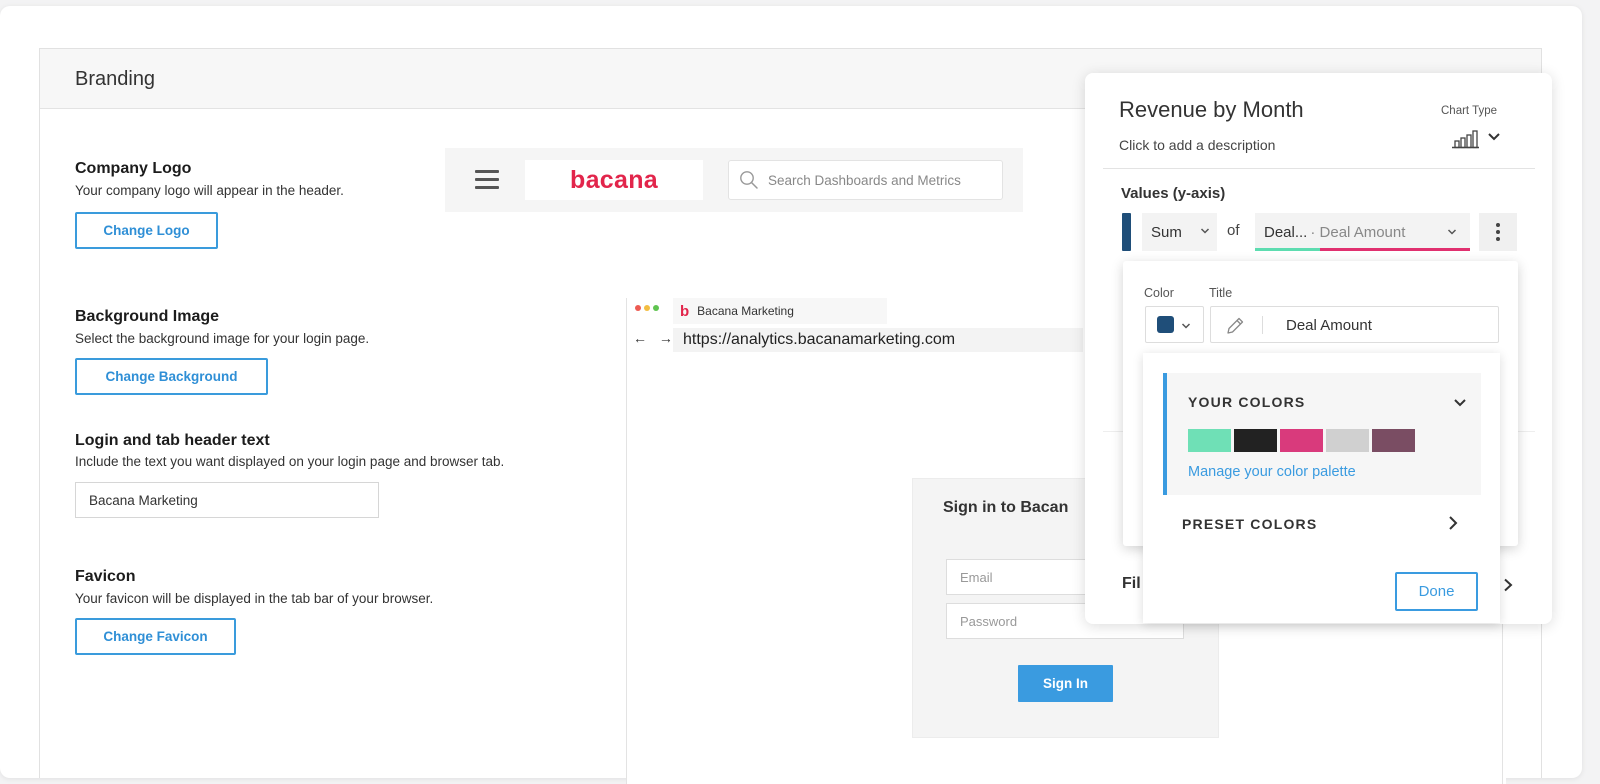  I want to click on manage-palette-link: Manage your color palette, so click(1272, 472).